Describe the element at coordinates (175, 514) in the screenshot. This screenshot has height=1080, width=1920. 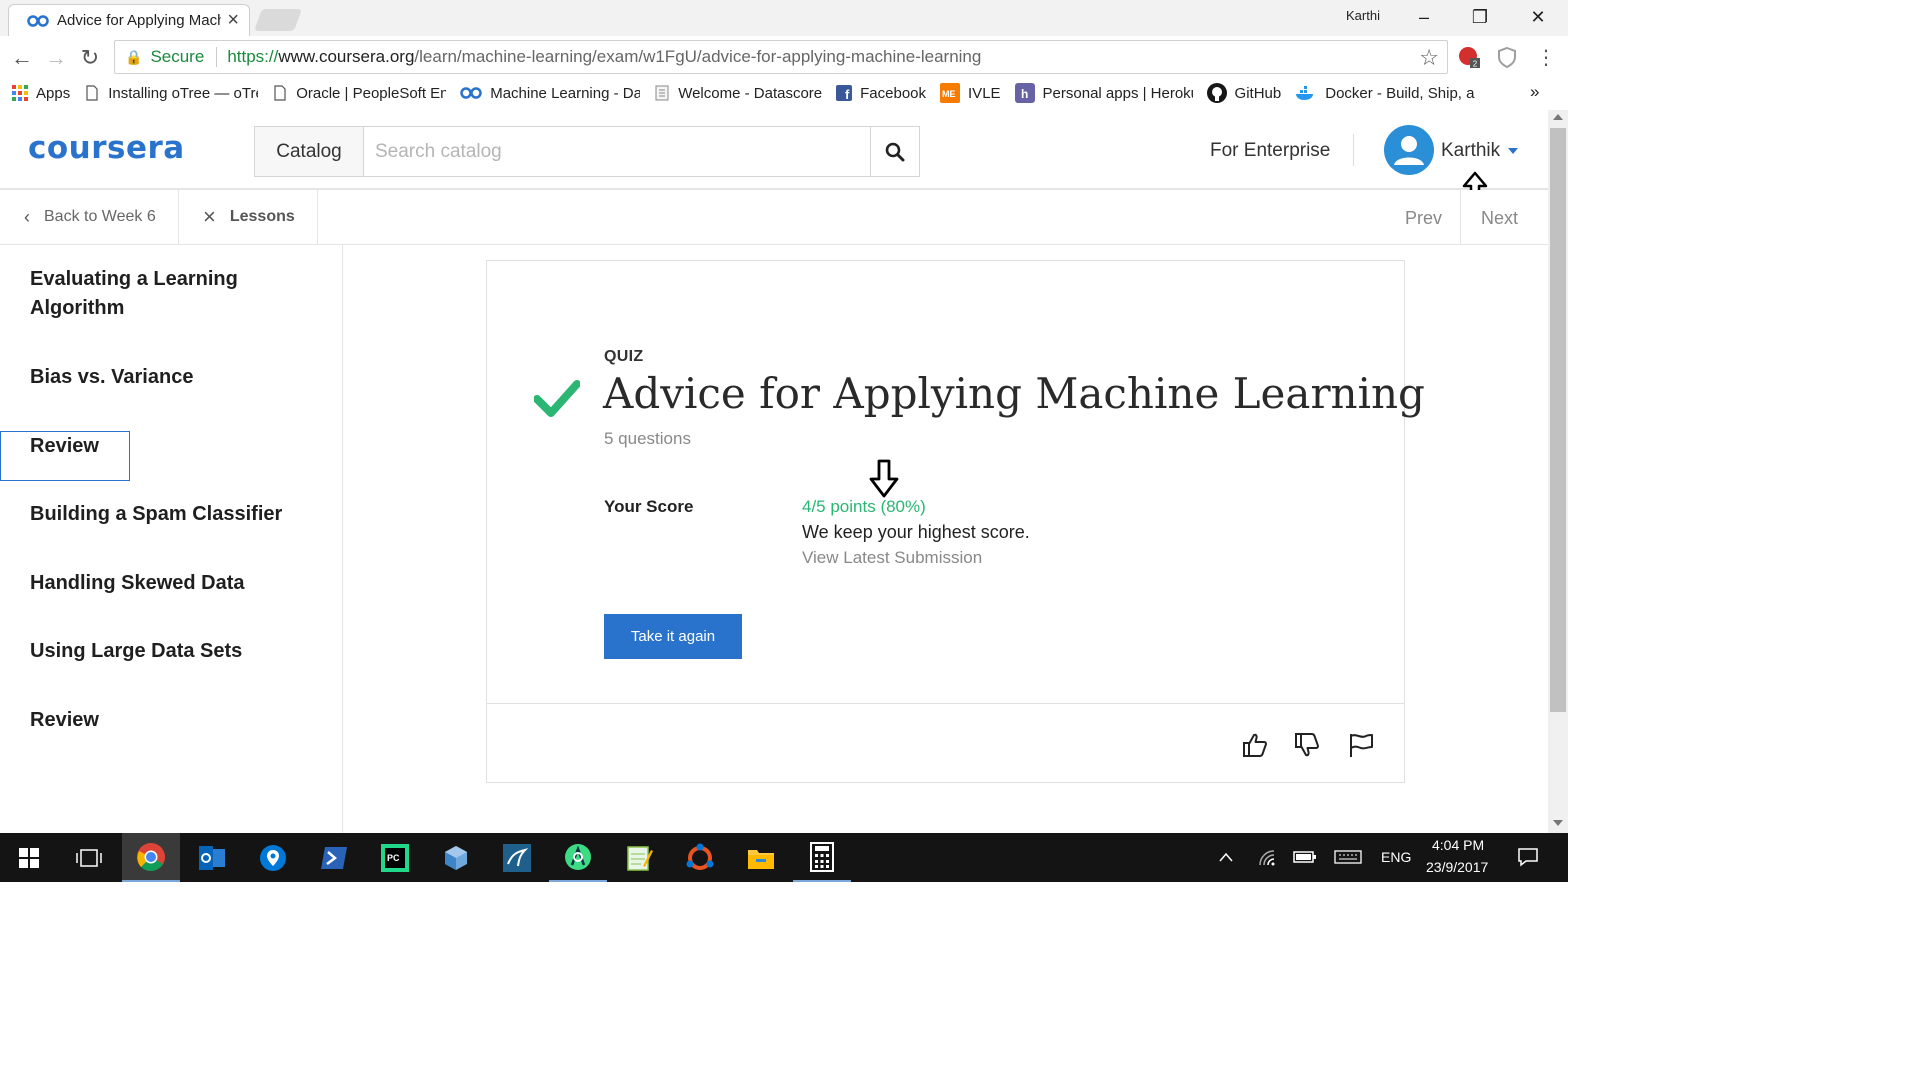
I see `sidebar-item-spam-classifier: Building a Spam Classifier` at that location.